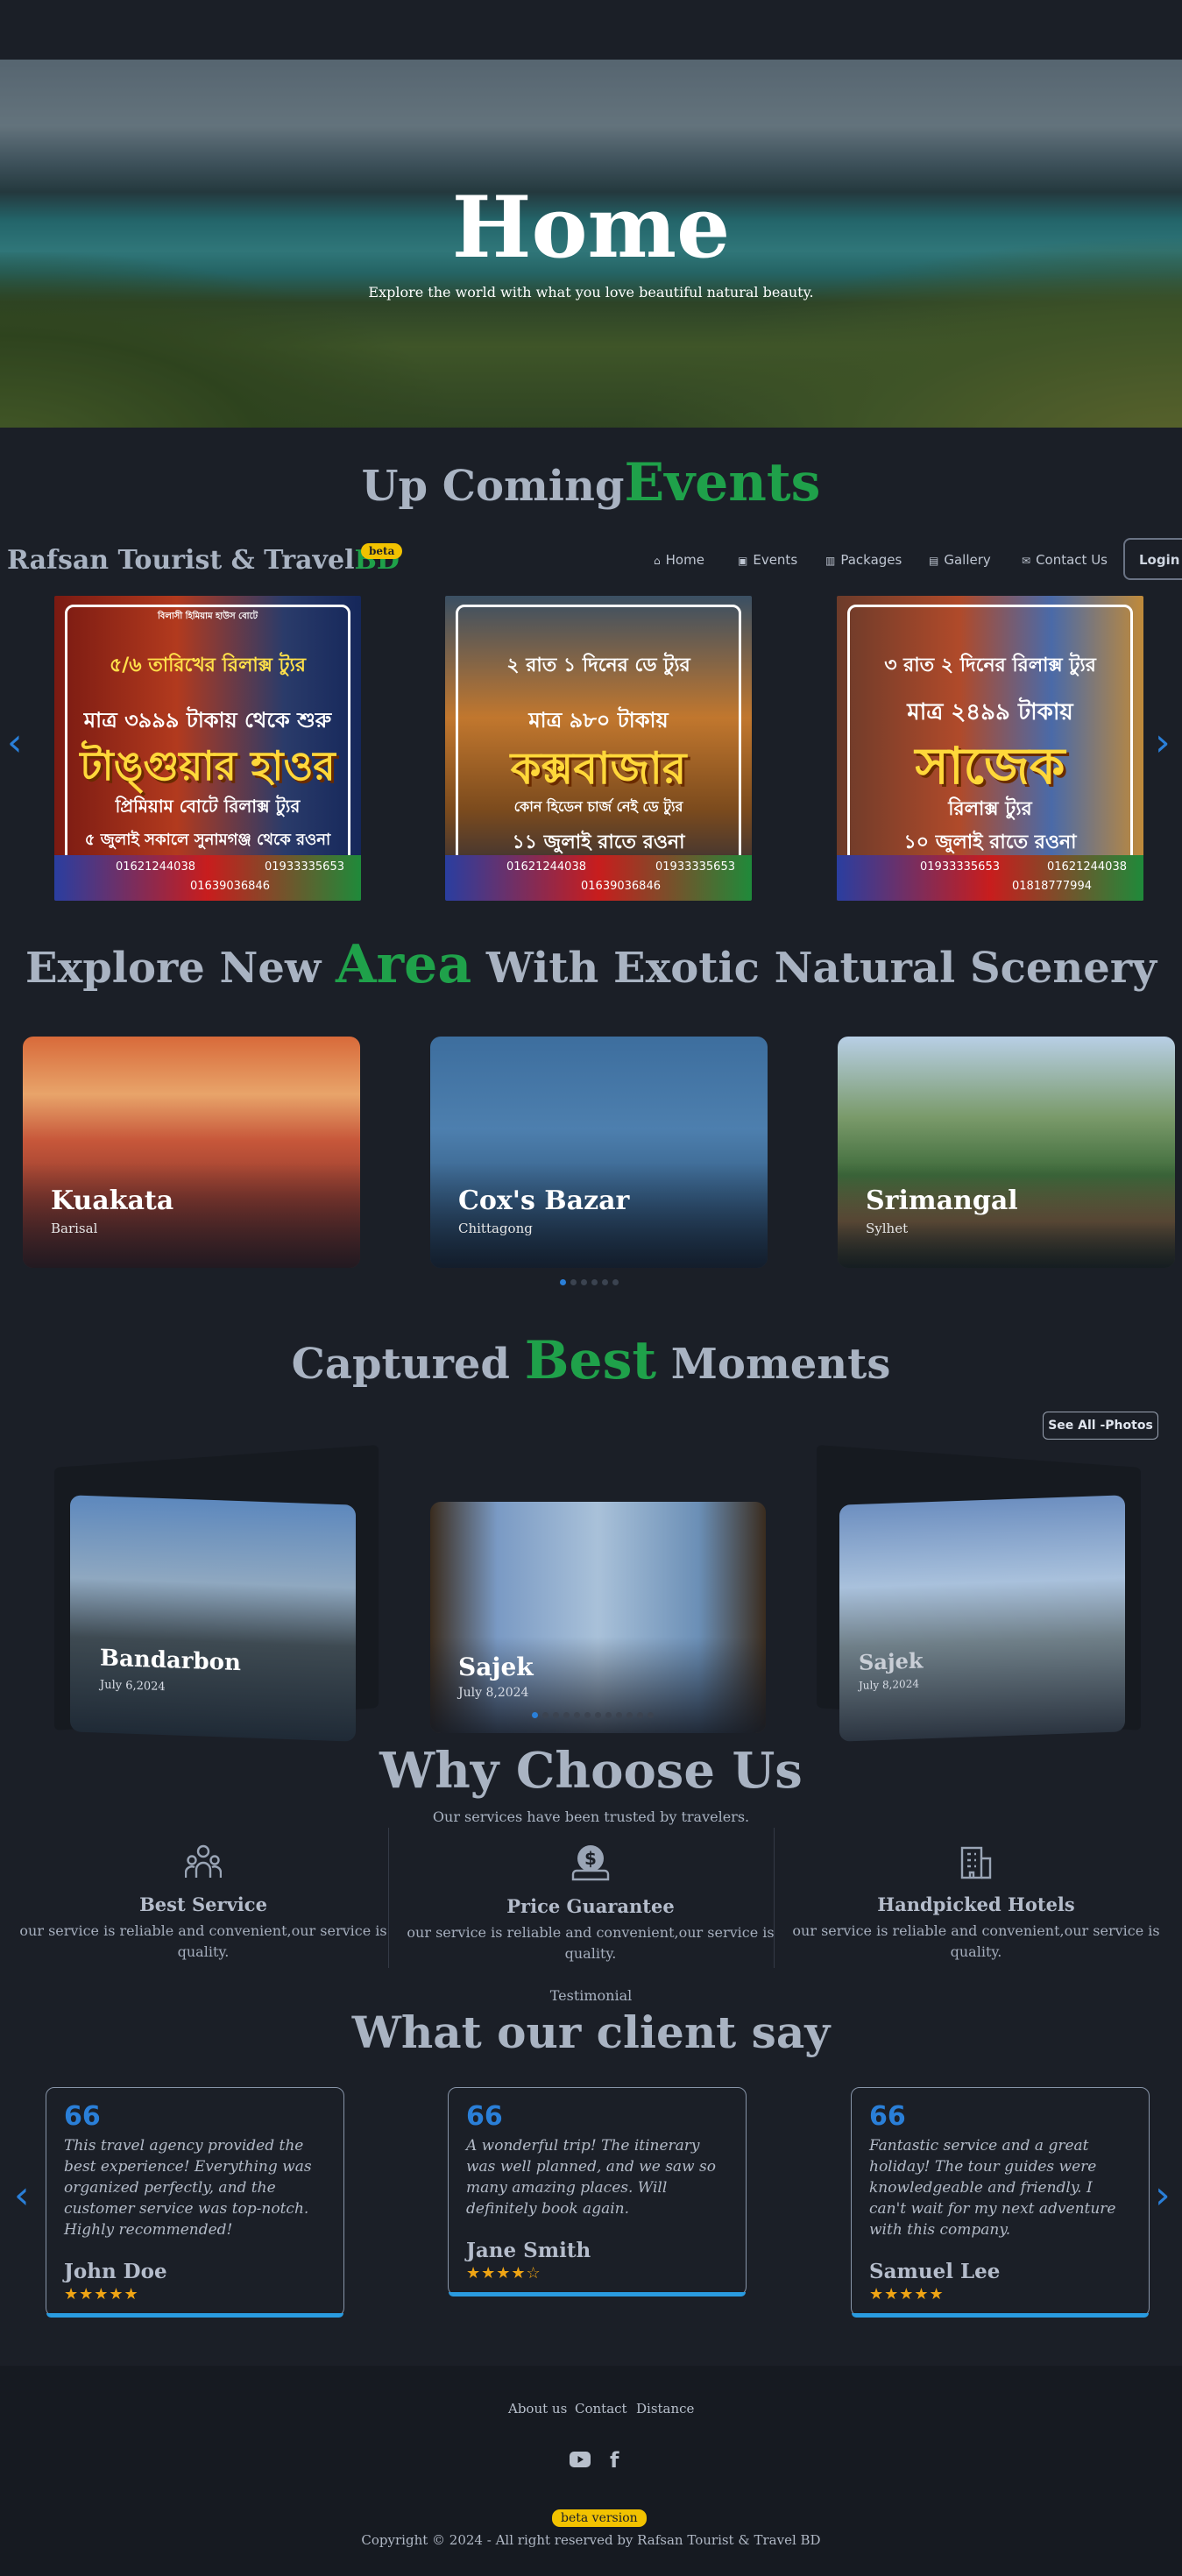 The image size is (1182, 2576). What do you see at coordinates (74, 1228) in the screenshot?
I see `area-region: Barisal` at bounding box center [74, 1228].